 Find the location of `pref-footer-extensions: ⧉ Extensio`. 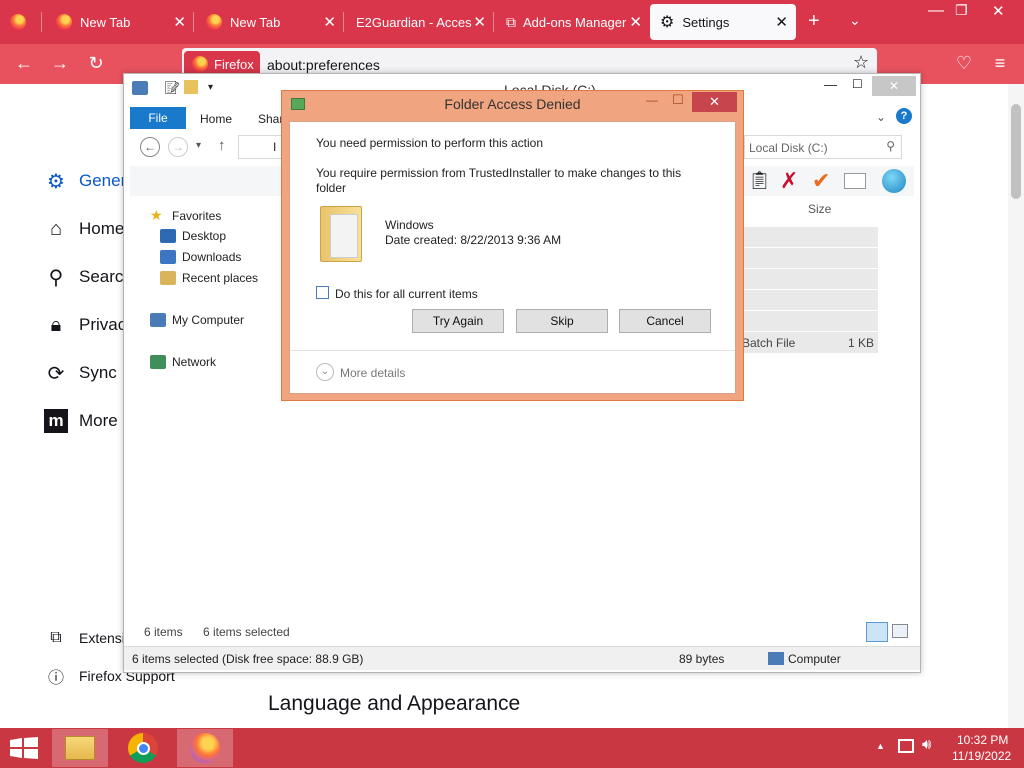

pref-footer-extensions: ⧉ Extensio is located at coordinates (88, 638).